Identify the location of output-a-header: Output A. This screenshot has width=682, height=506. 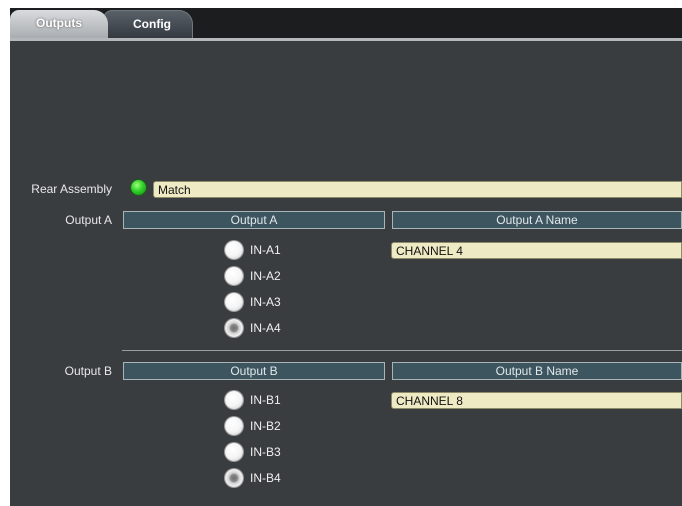
(254, 220).